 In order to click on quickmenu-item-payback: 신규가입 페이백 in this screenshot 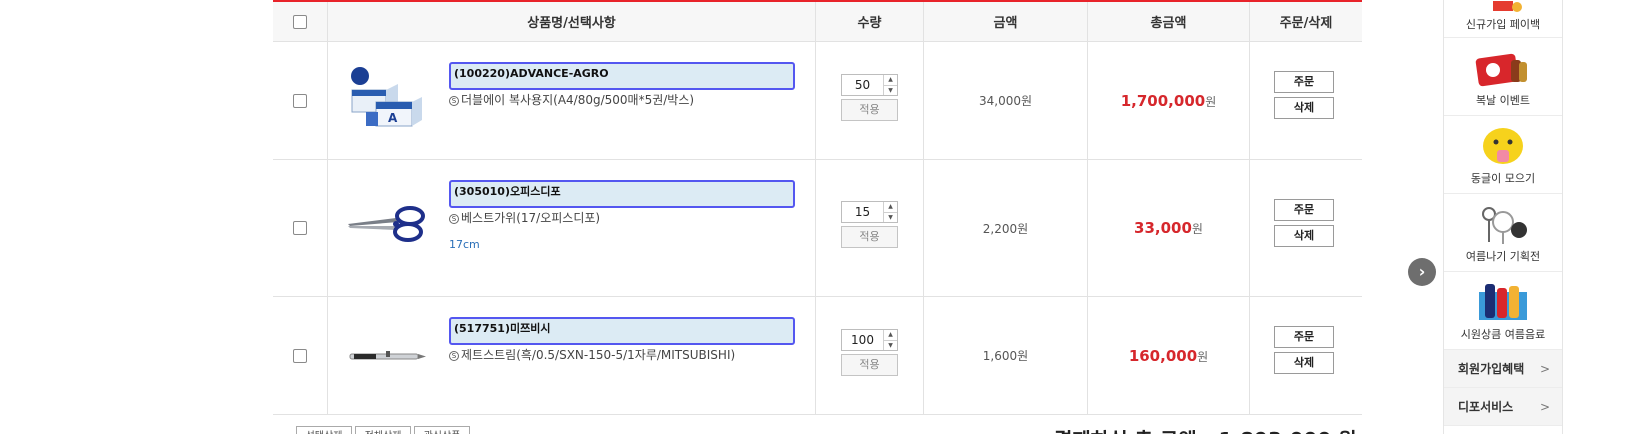, I will do `click(1503, 19)`.